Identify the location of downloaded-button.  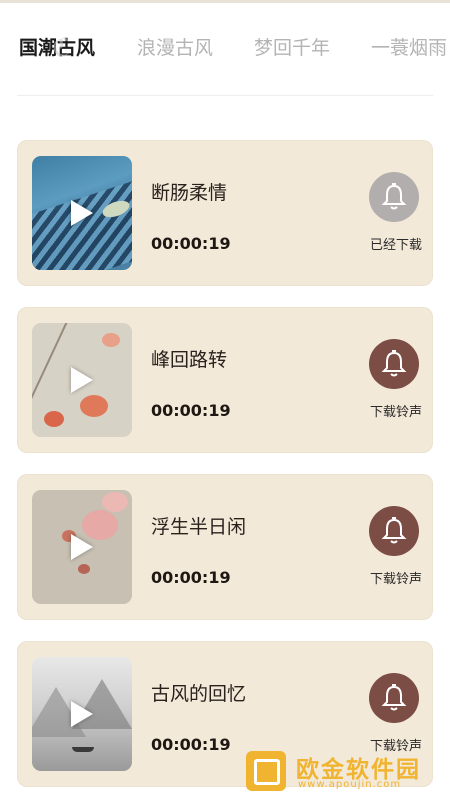
(394, 197).